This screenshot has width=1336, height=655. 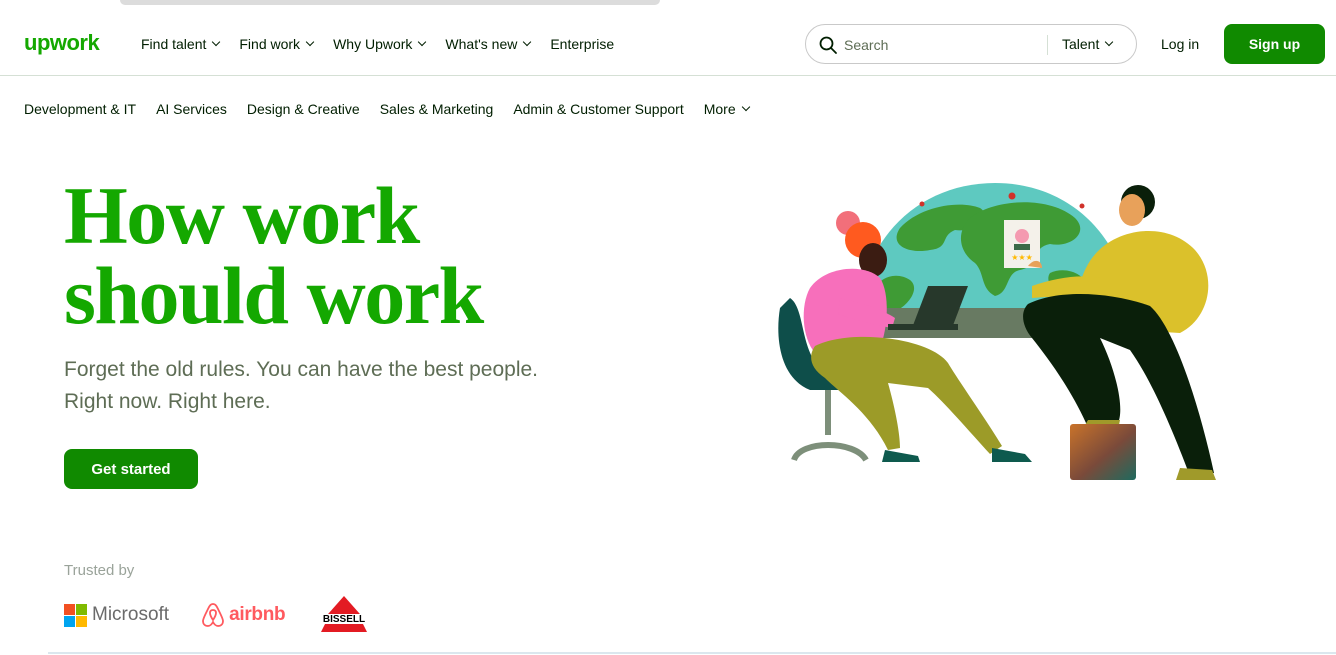 I want to click on search-icon, so click(x=828, y=45).